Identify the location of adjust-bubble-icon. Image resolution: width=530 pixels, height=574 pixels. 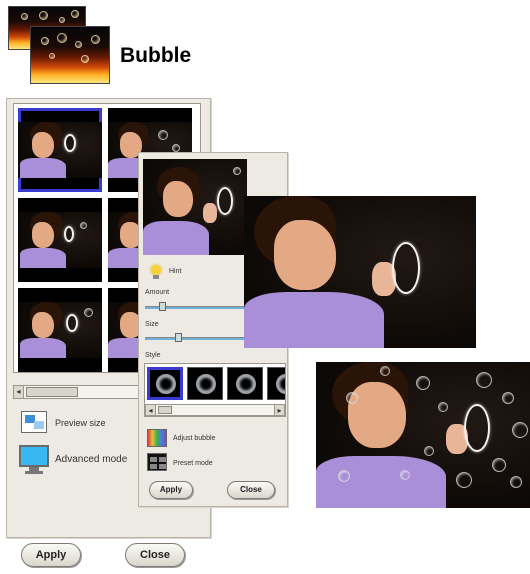
(157, 438).